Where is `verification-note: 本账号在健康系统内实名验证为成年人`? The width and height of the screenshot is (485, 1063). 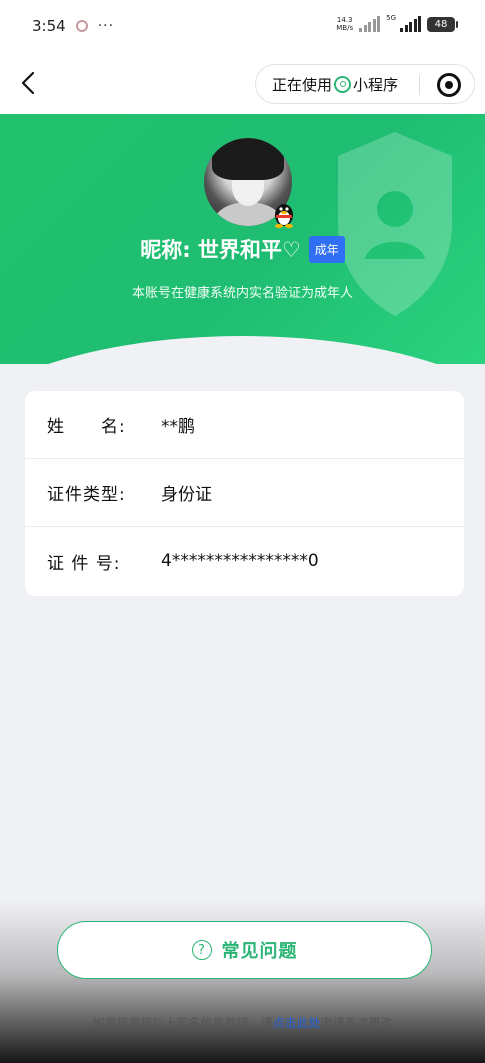 verification-note: 本账号在健康系统内实名验证为成年人 is located at coordinates (242, 293).